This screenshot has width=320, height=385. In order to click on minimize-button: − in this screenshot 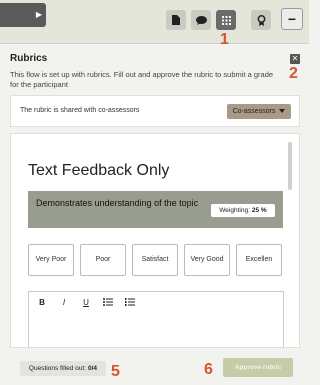, I will do `click(292, 19)`.